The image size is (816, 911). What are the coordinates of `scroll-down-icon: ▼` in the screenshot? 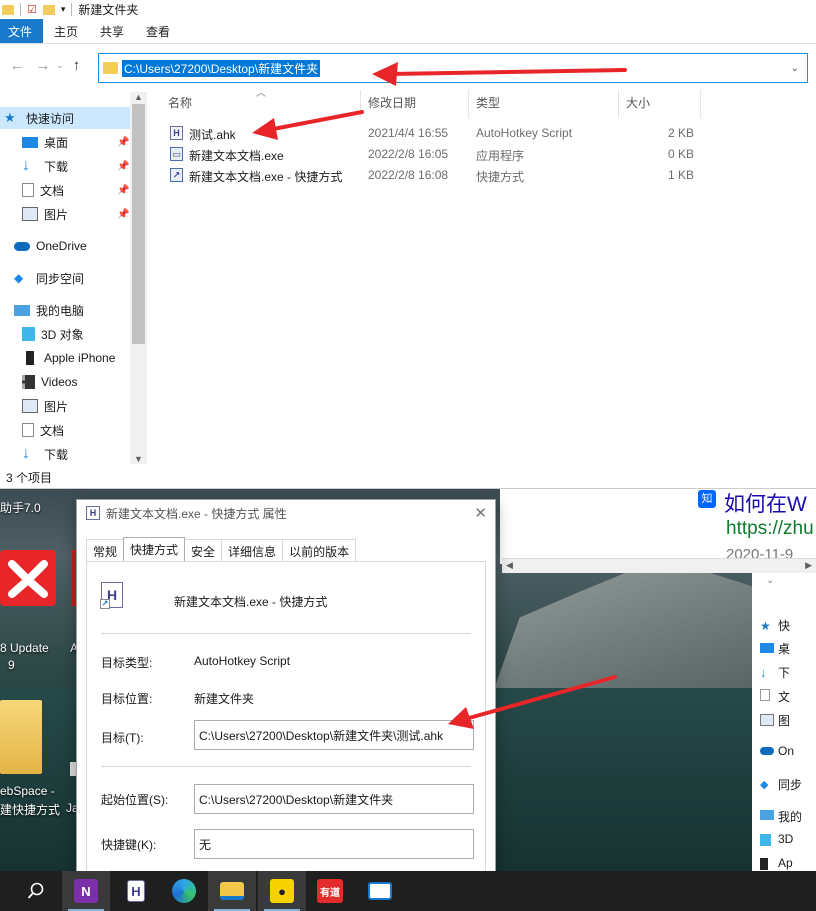 It's located at (138, 459).